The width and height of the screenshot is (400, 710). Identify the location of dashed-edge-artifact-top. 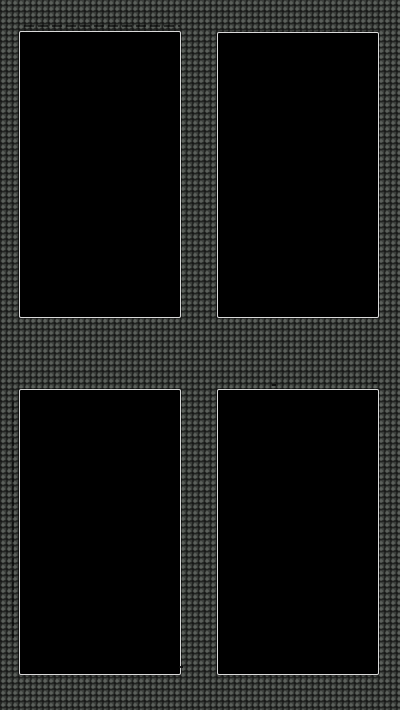
(102, 26).